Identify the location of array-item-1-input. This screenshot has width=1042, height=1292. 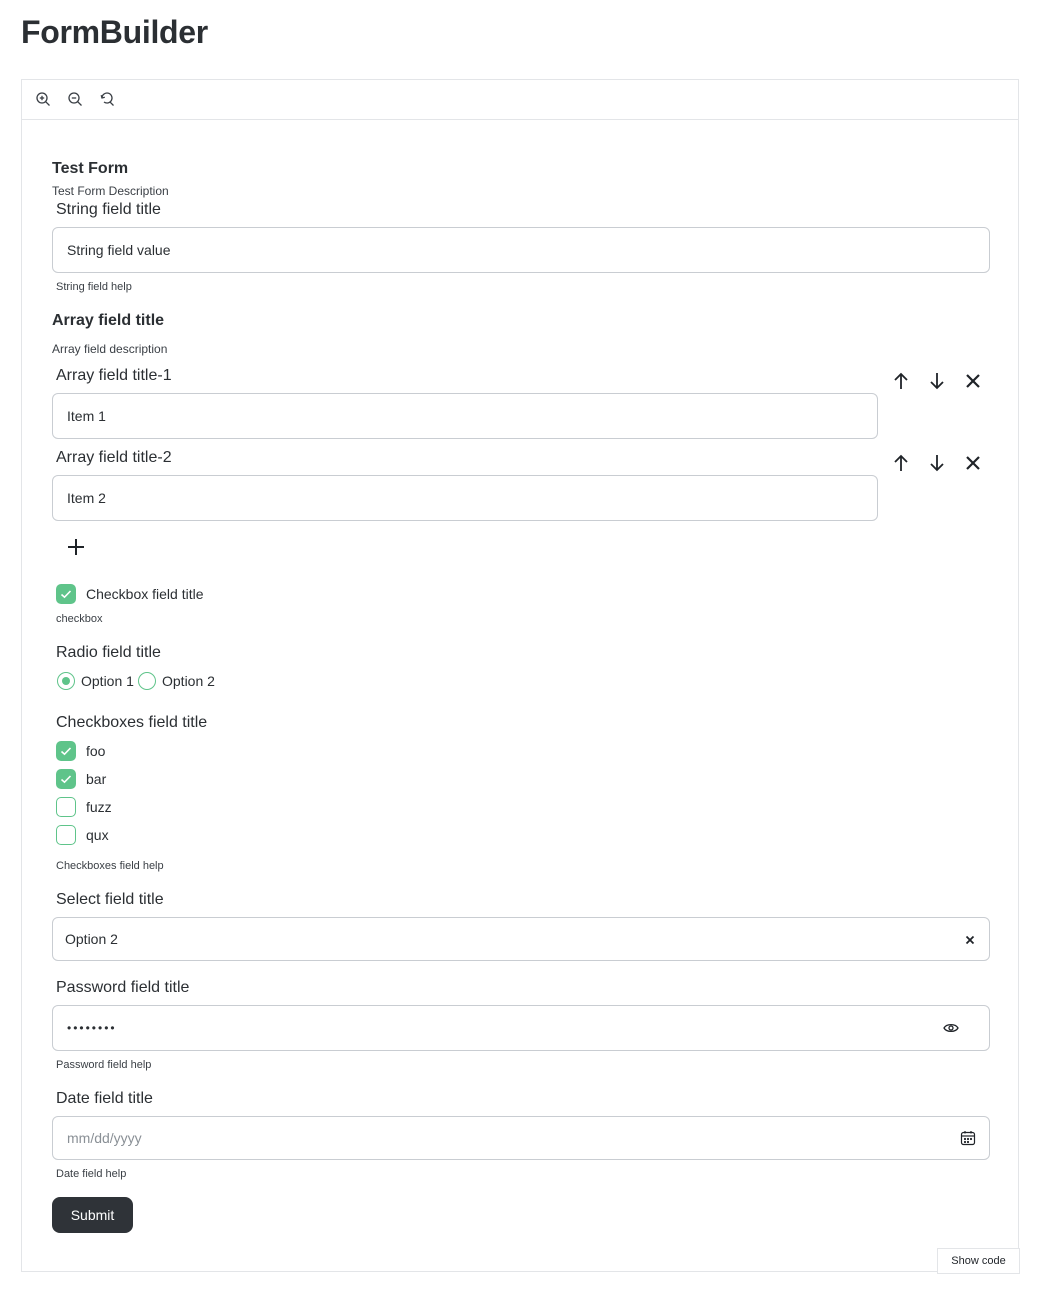
(465, 416).